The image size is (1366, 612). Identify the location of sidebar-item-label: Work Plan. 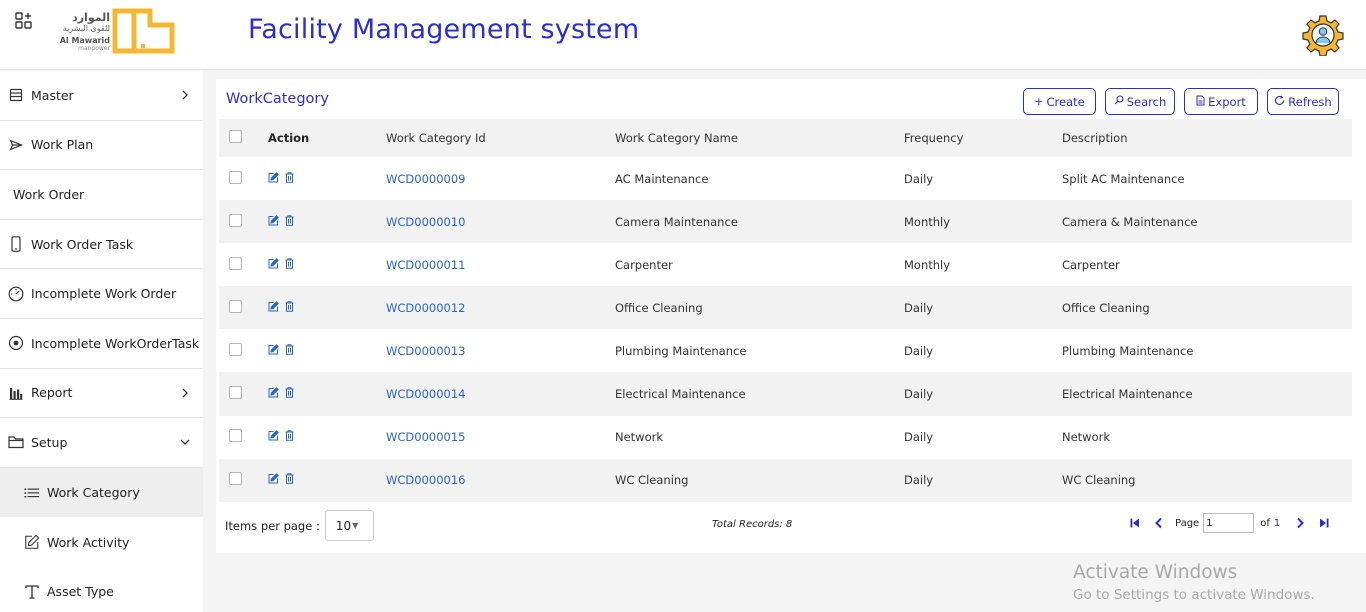
(62, 145).